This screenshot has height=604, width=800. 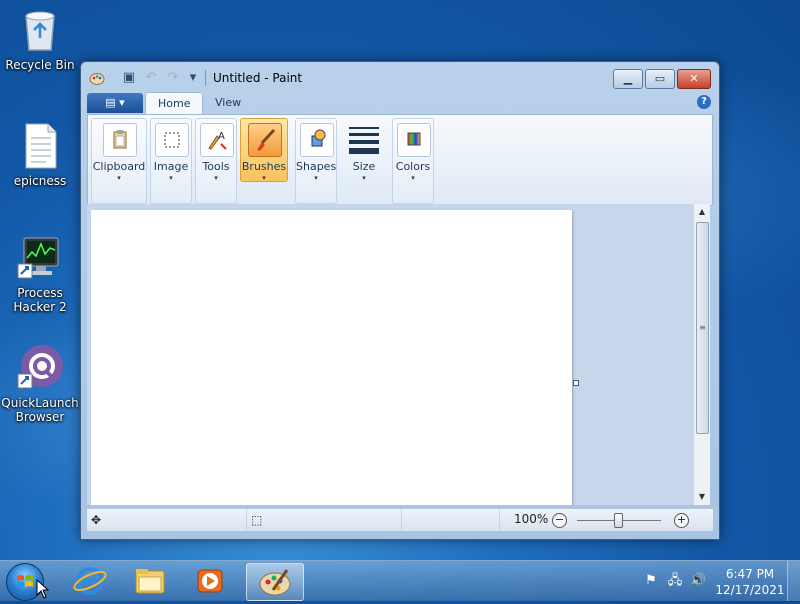 What do you see at coordinates (702, 212) in the screenshot?
I see `scroll-up-icon: ▲` at bounding box center [702, 212].